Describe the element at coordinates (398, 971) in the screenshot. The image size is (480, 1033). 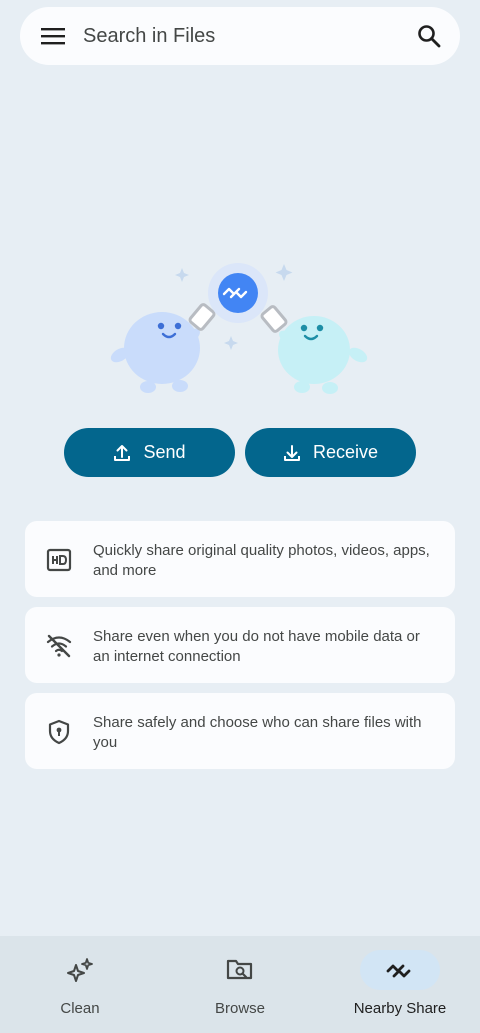
I see `nearby-share-icon` at that location.